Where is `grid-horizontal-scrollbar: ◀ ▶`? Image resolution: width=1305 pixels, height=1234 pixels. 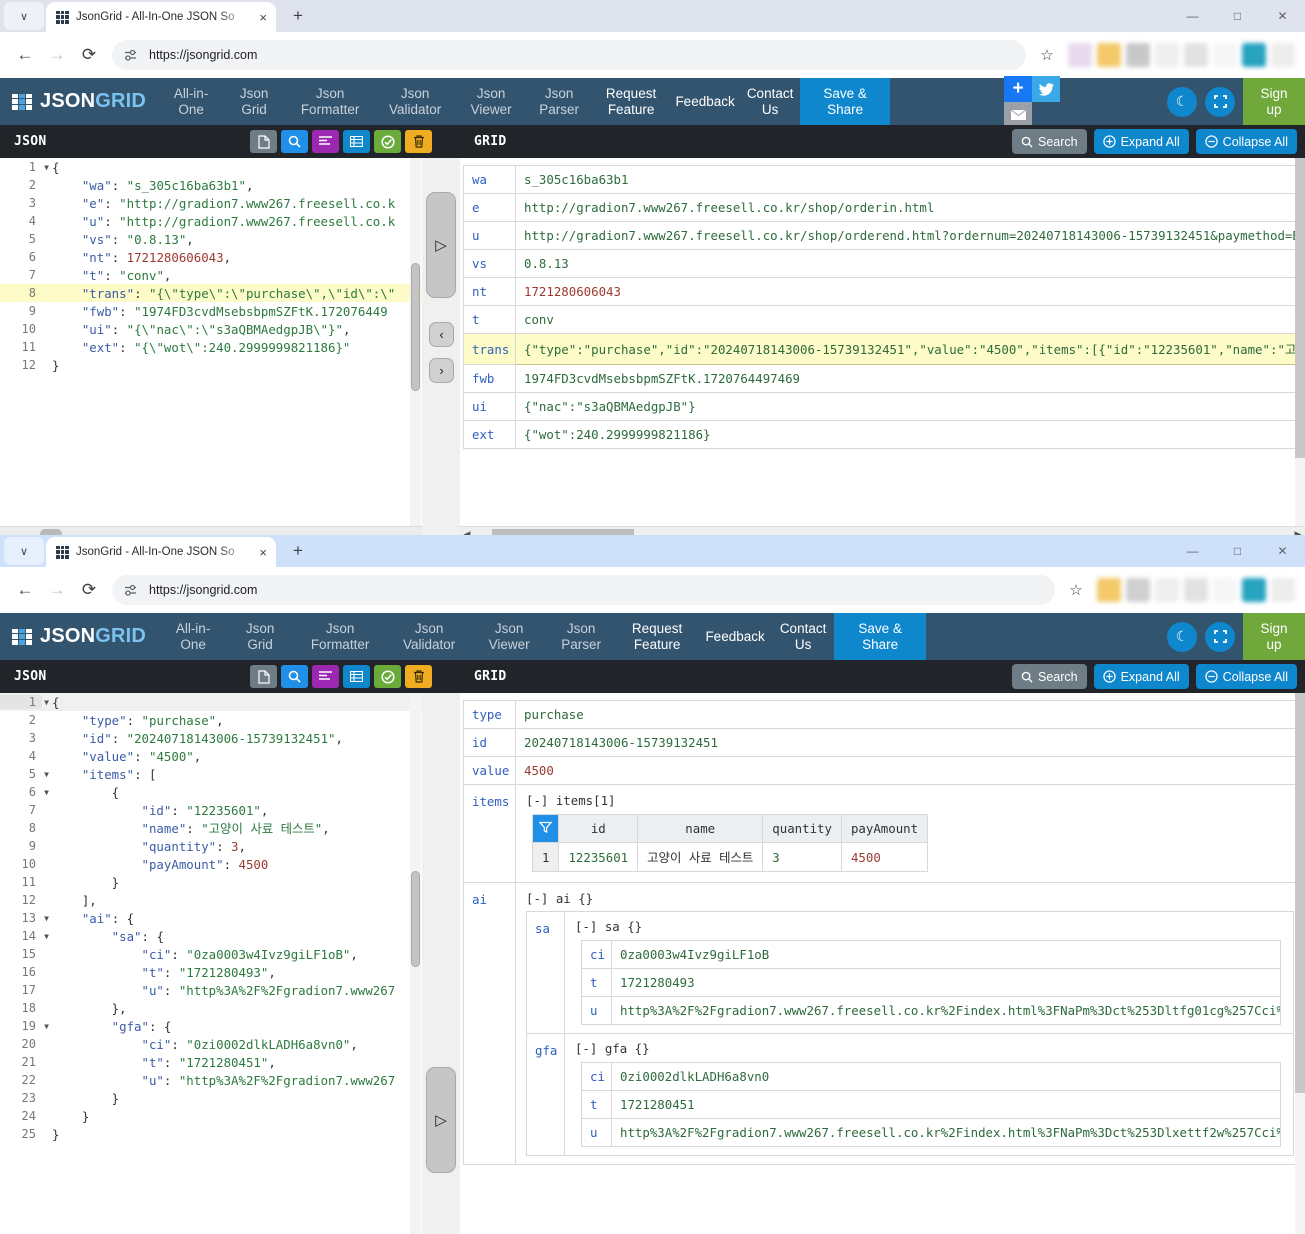 grid-horizontal-scrollbar: ◀ ▶ is located at coordinates (882, 530).